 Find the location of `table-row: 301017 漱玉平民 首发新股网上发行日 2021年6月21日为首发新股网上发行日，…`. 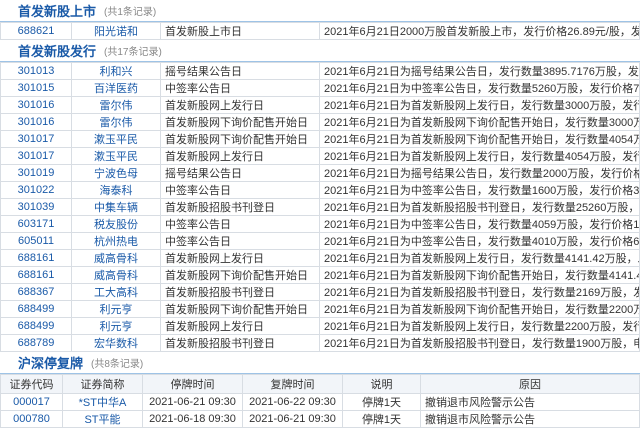

table-row: 301017 漱玉平民 首发新股网上发行日 2021年6月21日为首发新股网上发行日，… is located at coordinates (320, 156).